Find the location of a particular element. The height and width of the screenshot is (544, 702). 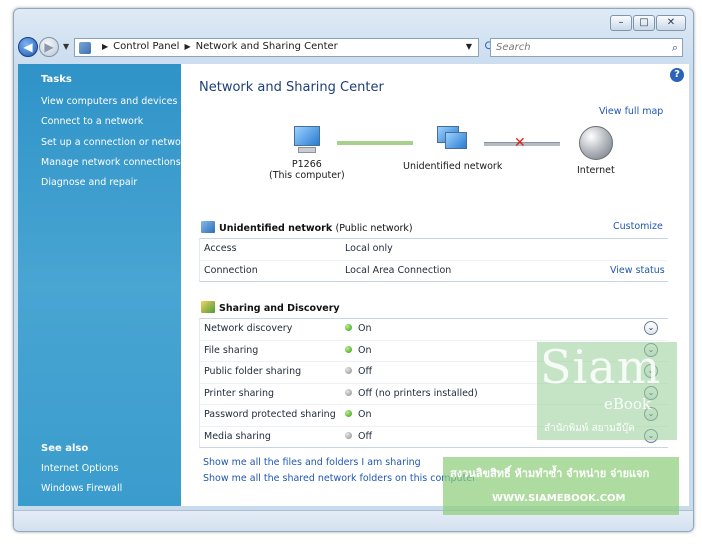

map-node-network: Unidentified network is located at coordinates (452, 149).